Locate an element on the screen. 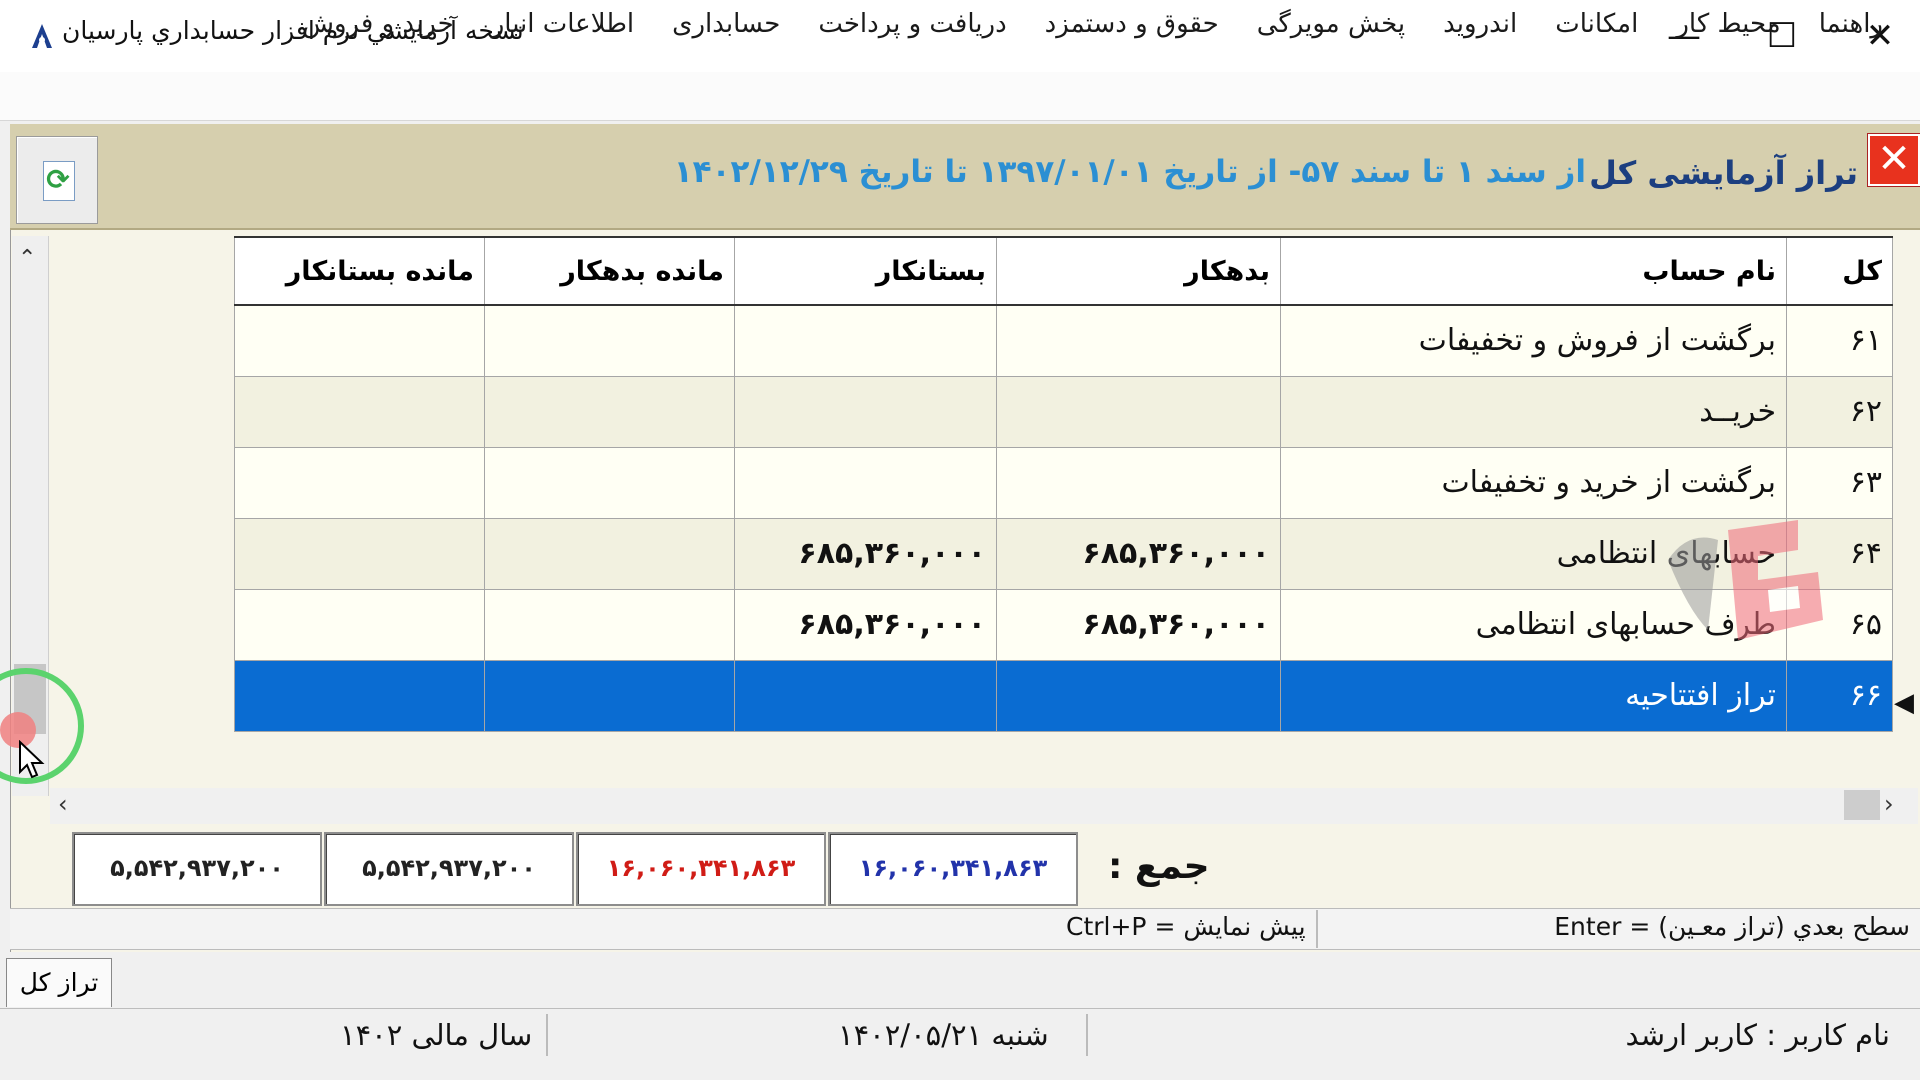 This screenshot has width=1920, height=1080. cell-account-name: خریــد is located at coordinates (1533, 411).